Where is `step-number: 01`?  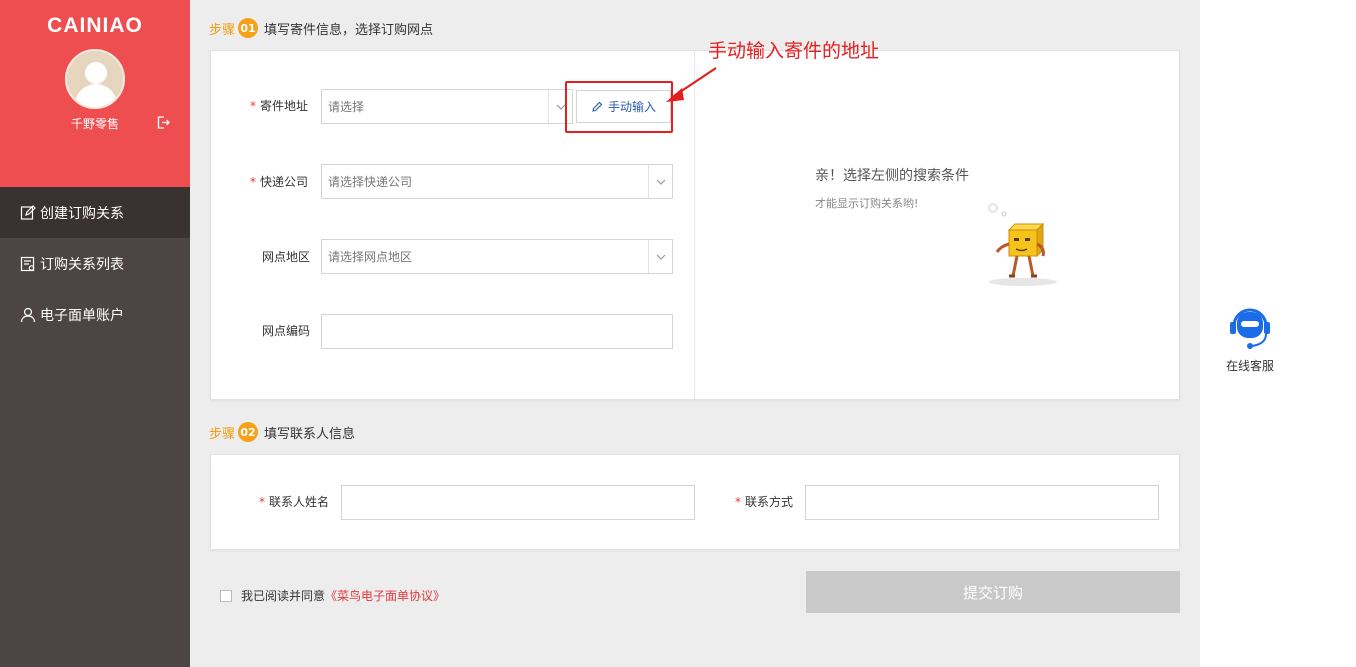 step-number: 01 is located at coordinates (248, 28).